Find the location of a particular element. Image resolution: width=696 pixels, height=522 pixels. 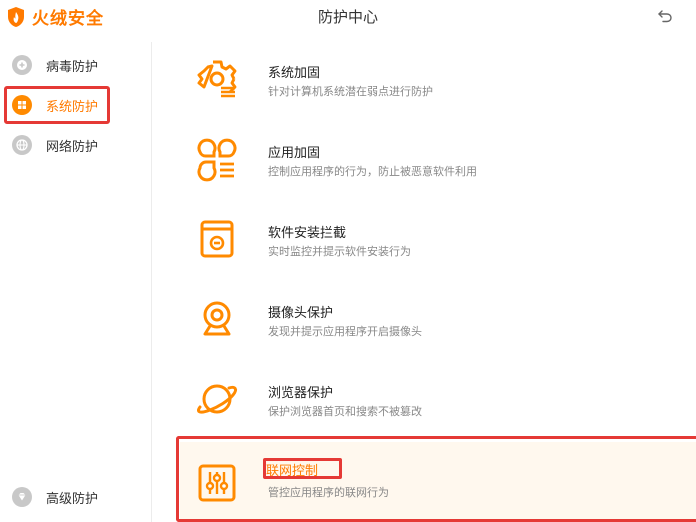

feature-desc: 实时监控并提示软件安装行为 is located at coordinates (339, 251).